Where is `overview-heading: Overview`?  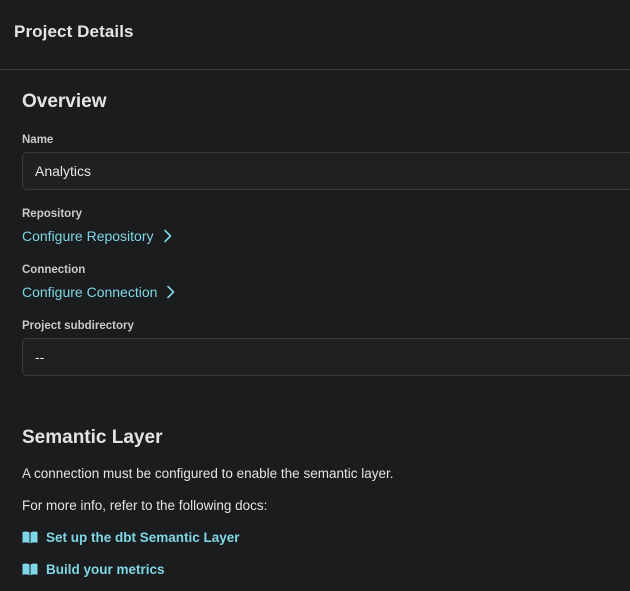 overview-heading: Overview is located at coordinates (64, 101).